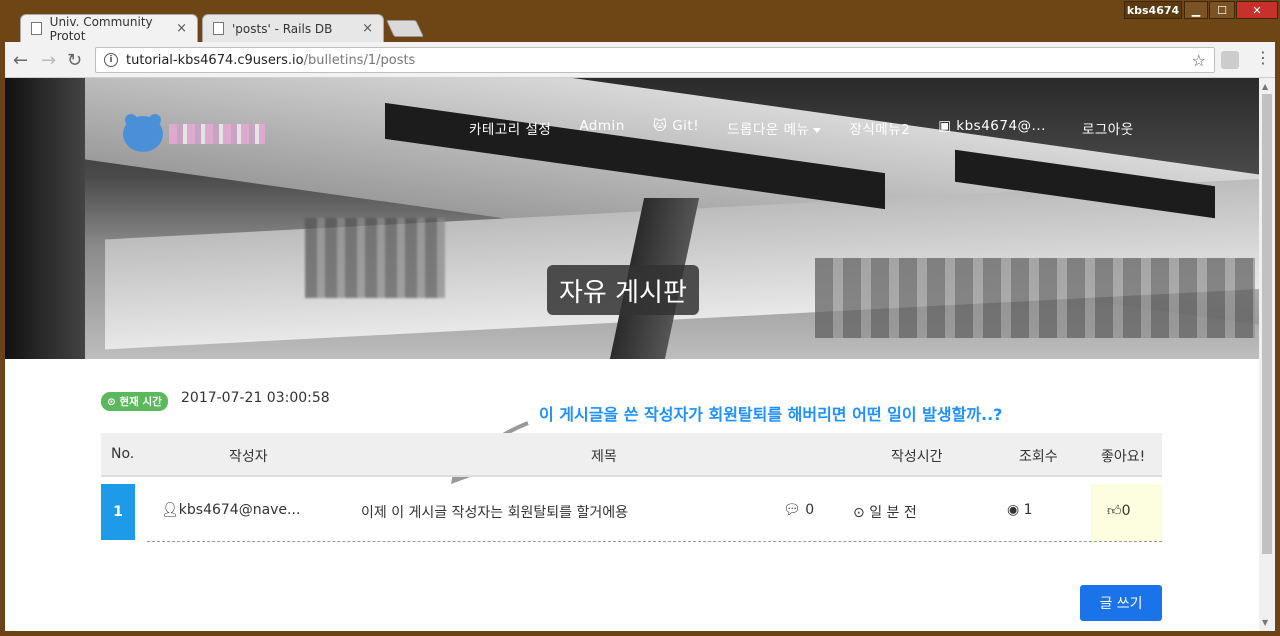 Image resolution: width=1280 pixels, height=636 pixels. What do you see at coordinates (170, 510) in the screenshot?
I see `user-icon: 👤︎` at bounding box center [170, 510].